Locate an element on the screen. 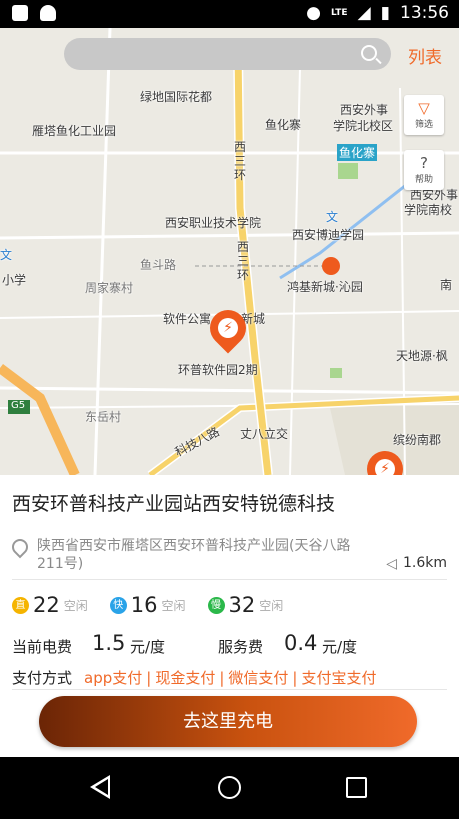  filter-icon: ▽ is located at coordinates (424, 108).